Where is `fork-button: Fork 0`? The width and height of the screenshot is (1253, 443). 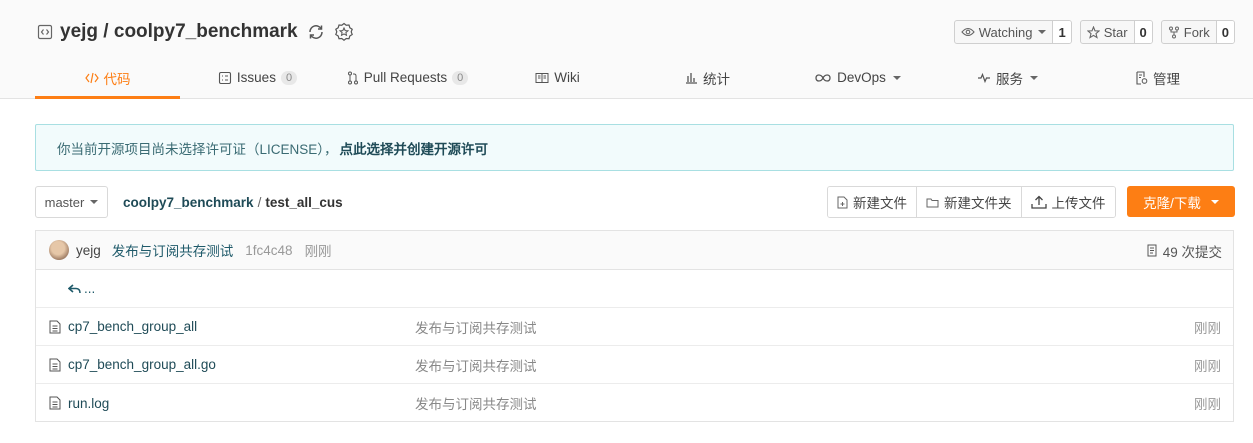
fork-button: Fork 0 is located at coordinates (1197, 32).